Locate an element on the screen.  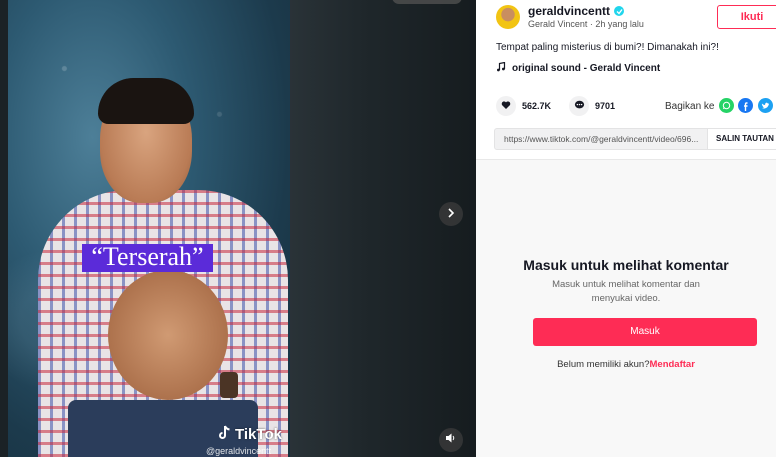
sound-label: original sound - Gerald Vincent is located at coordinates (586, 68).